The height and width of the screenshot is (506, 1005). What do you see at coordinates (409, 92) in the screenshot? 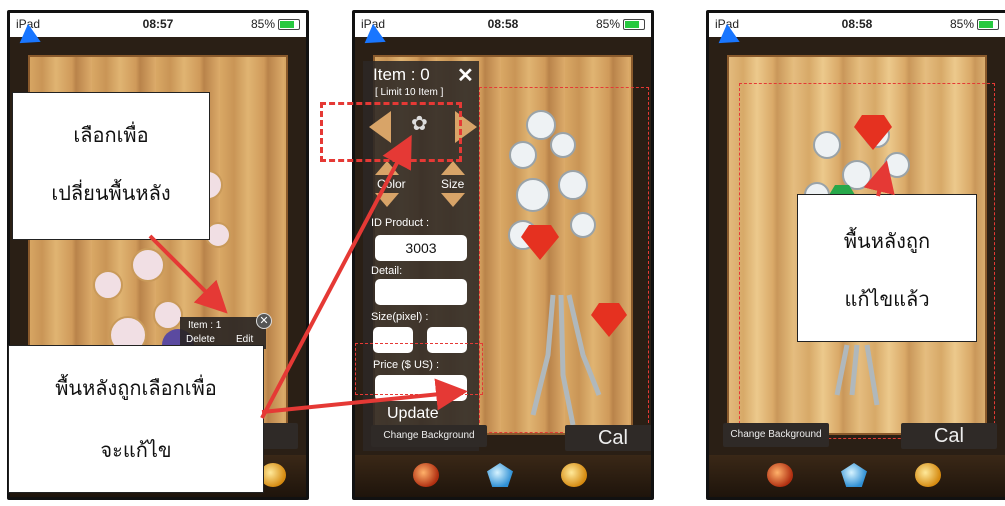
I see `panel-limit: [ Limit 10 Item ]` at bounding box center [409, 92].